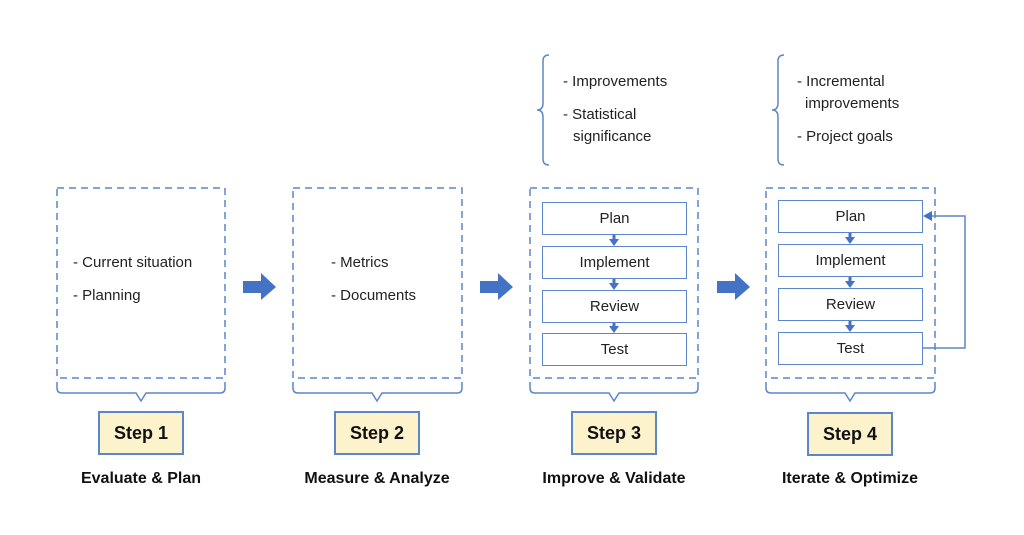 The image size is (1024, 535). Describe the element at coordinates (852, 103) in the screenshot. I see `step4-note: improvements` at that location.